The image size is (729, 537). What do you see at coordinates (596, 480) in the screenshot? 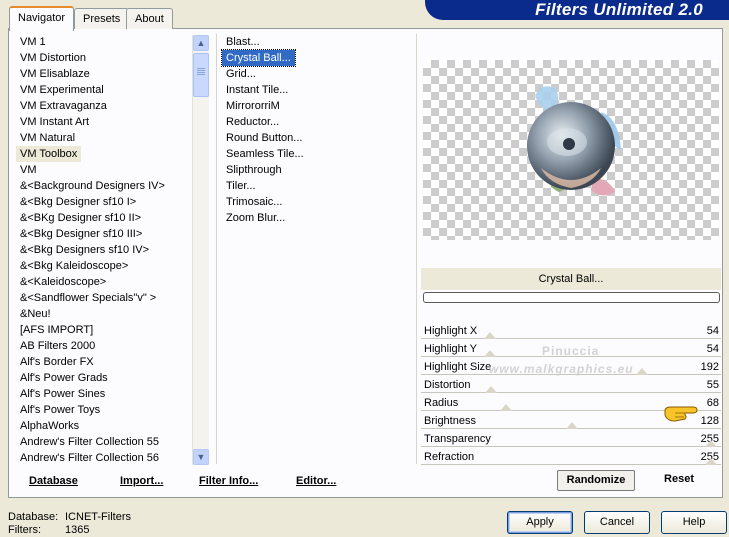
I see `randomize-button: Randomize` at bounding box center [596, 480].